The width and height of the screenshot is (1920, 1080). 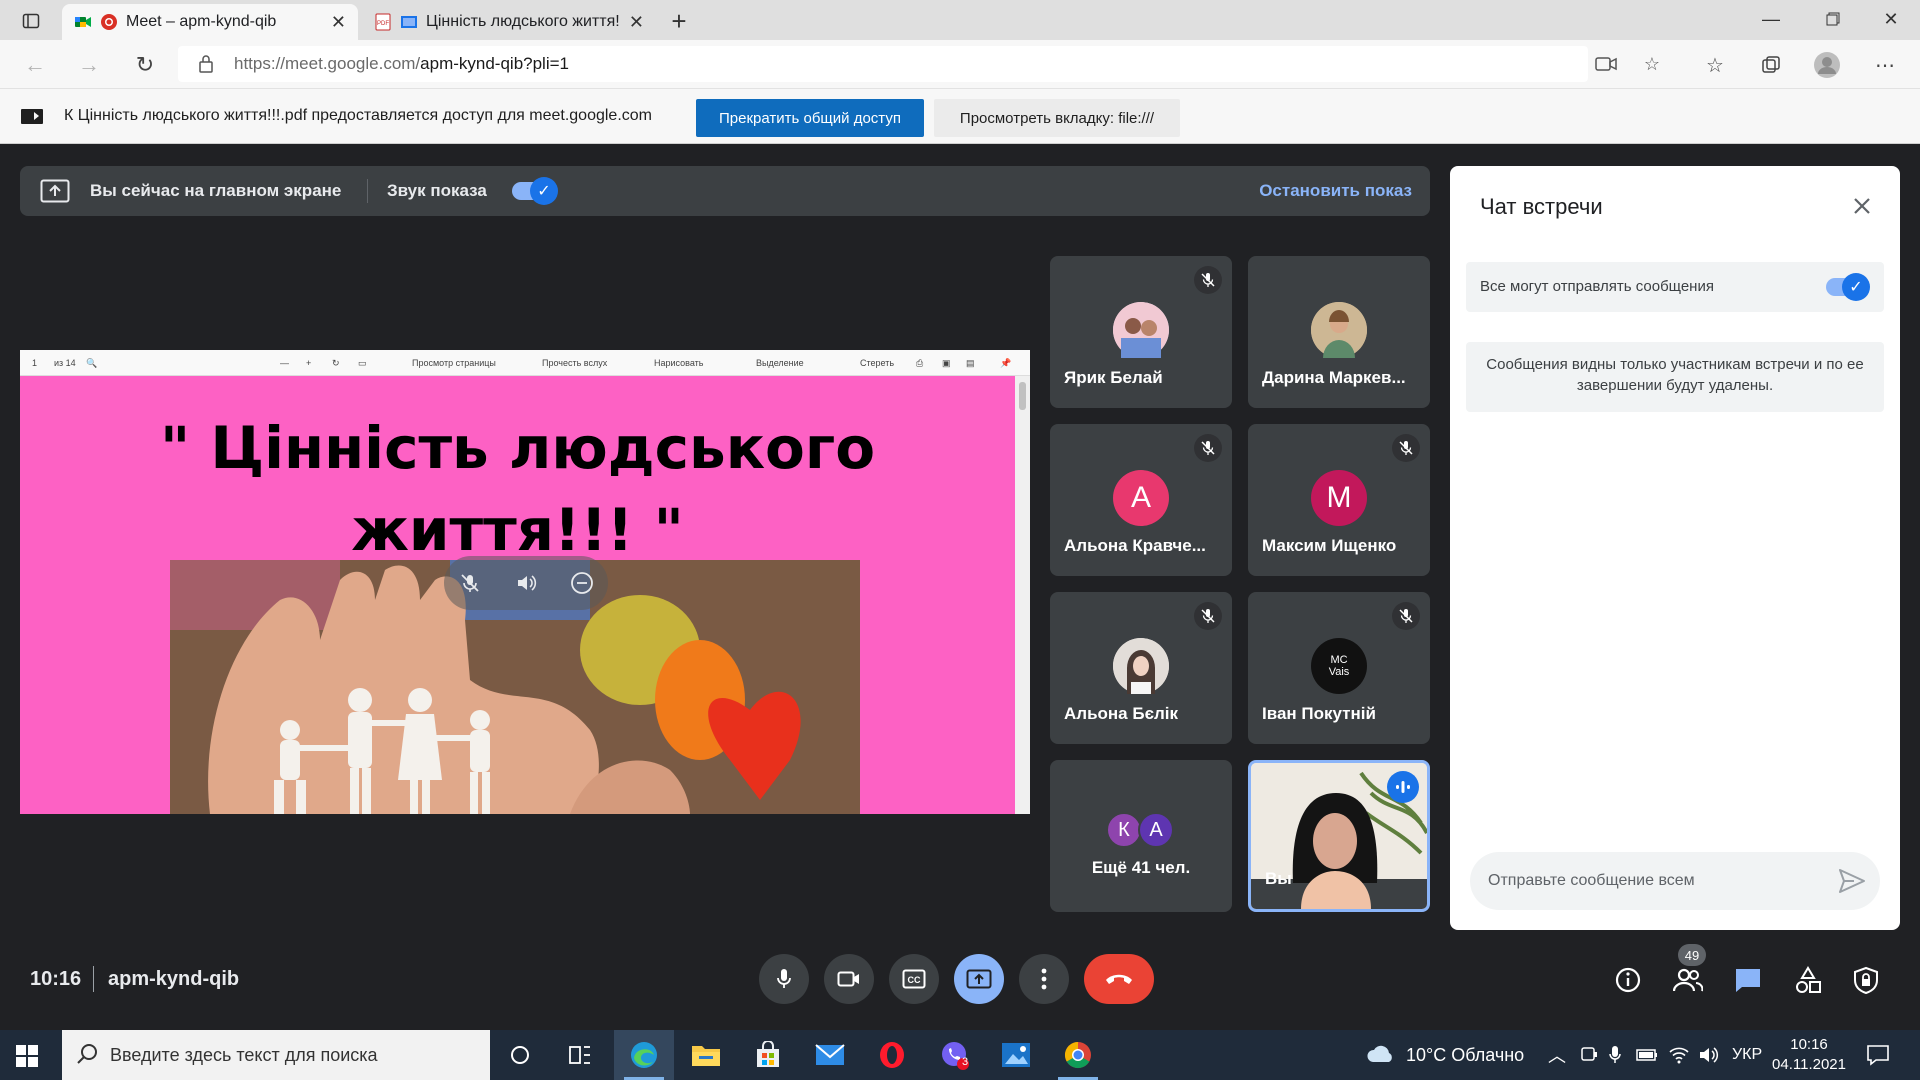 I want to click on weather-text: 10°C Облачно, so click(x=1465, y=1055).